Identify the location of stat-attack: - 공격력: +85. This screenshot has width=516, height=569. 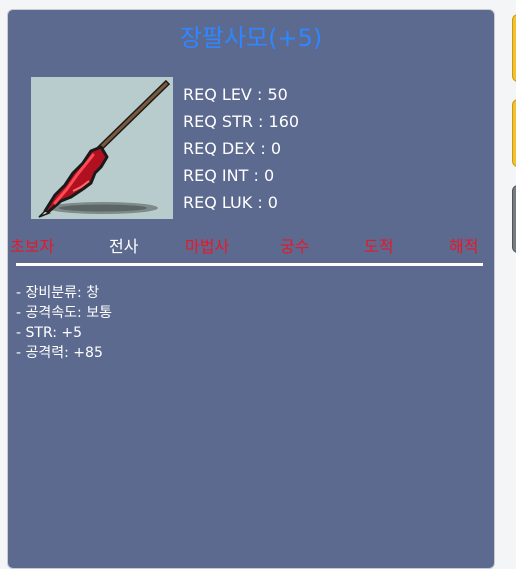
(59, 353).